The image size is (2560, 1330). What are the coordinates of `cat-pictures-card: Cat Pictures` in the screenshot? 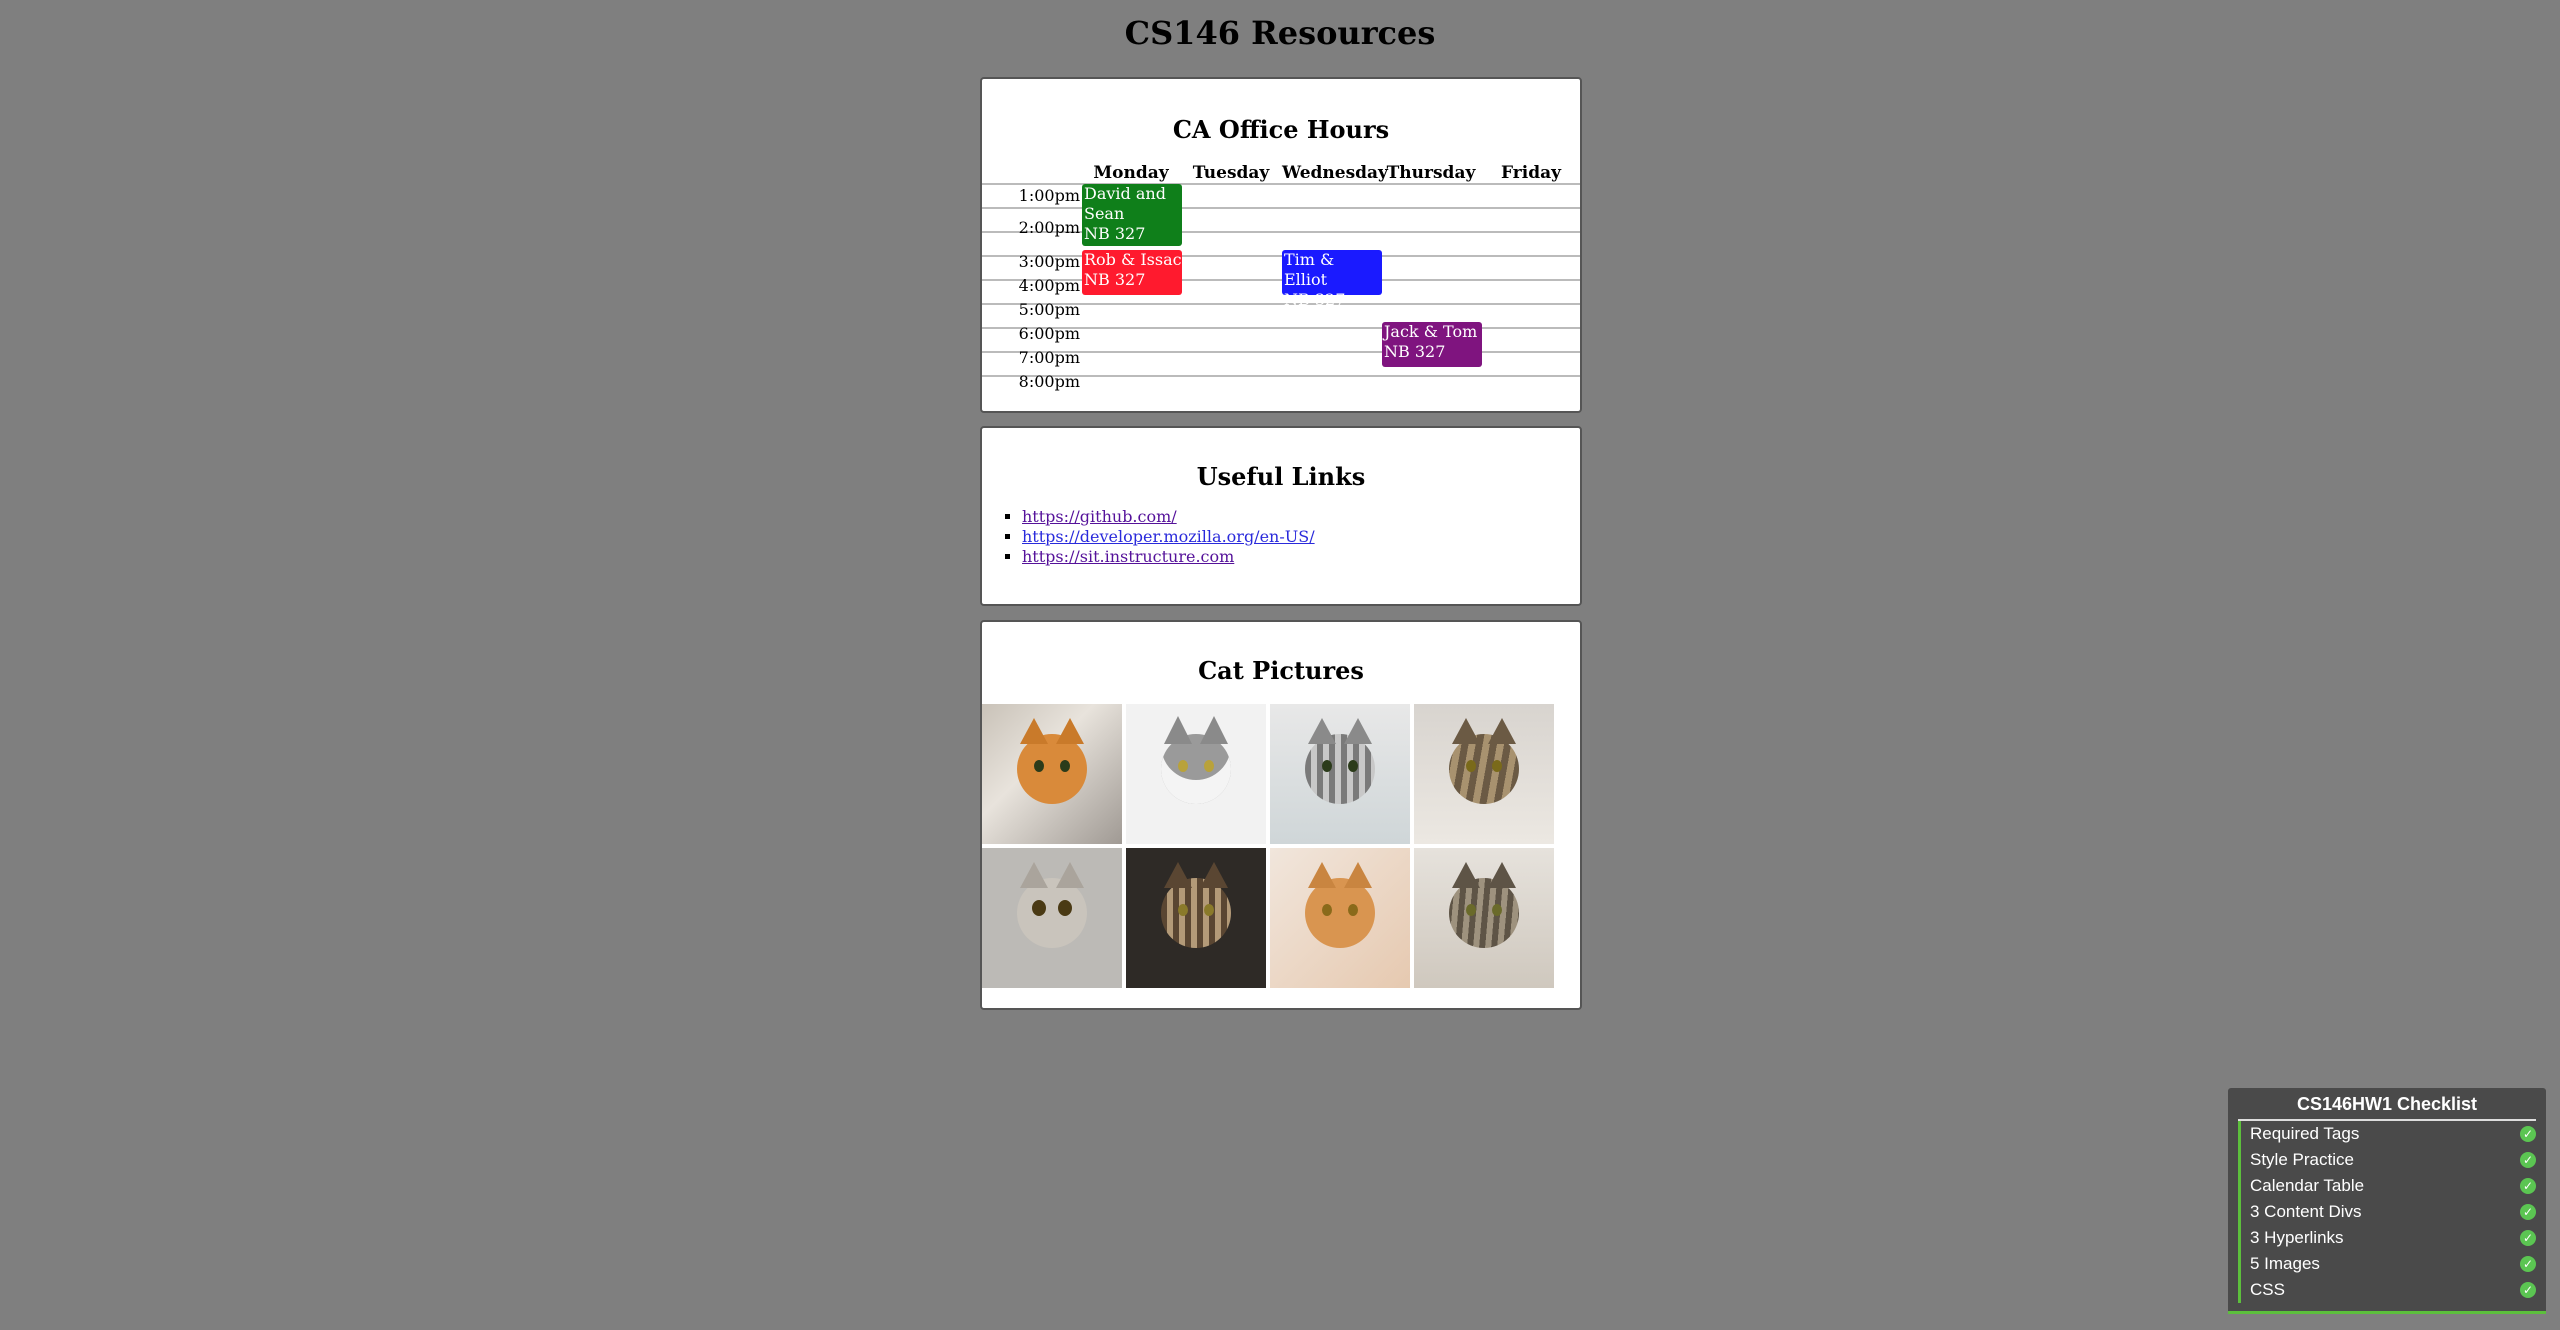 It's located at (1281, 815).